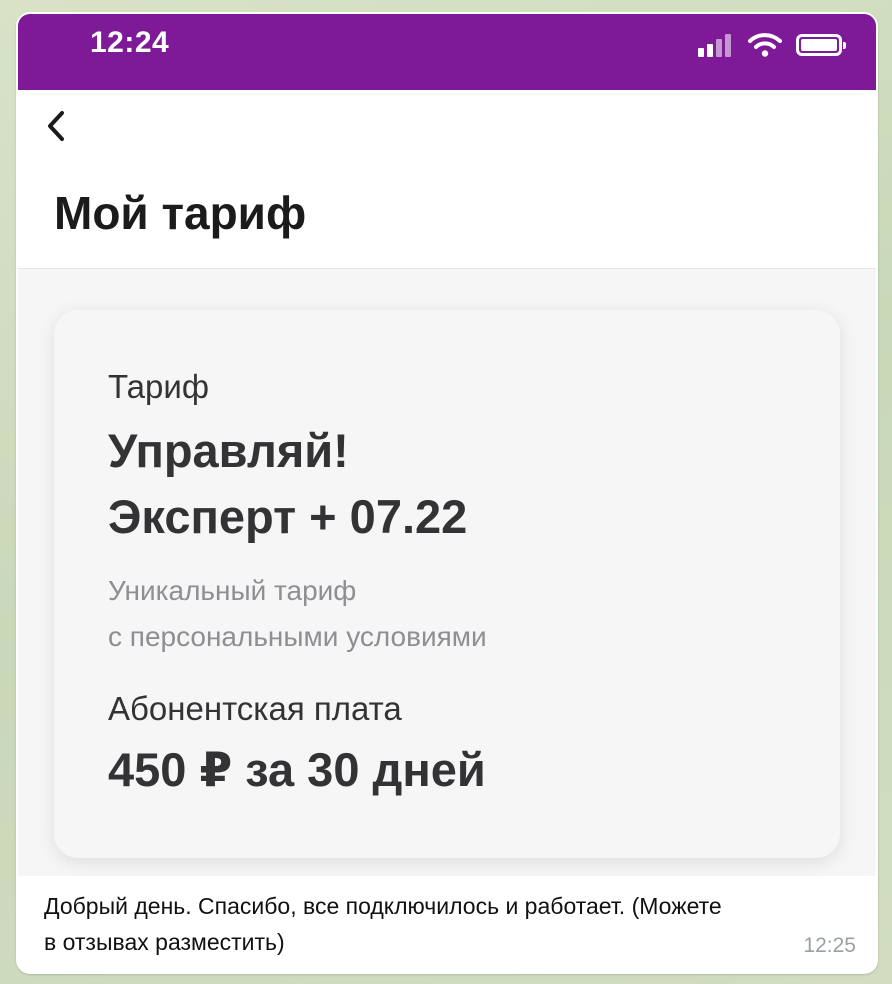 The width and height of the screenshot is (892, 984). I want to click on back-button, so click(56, 126).